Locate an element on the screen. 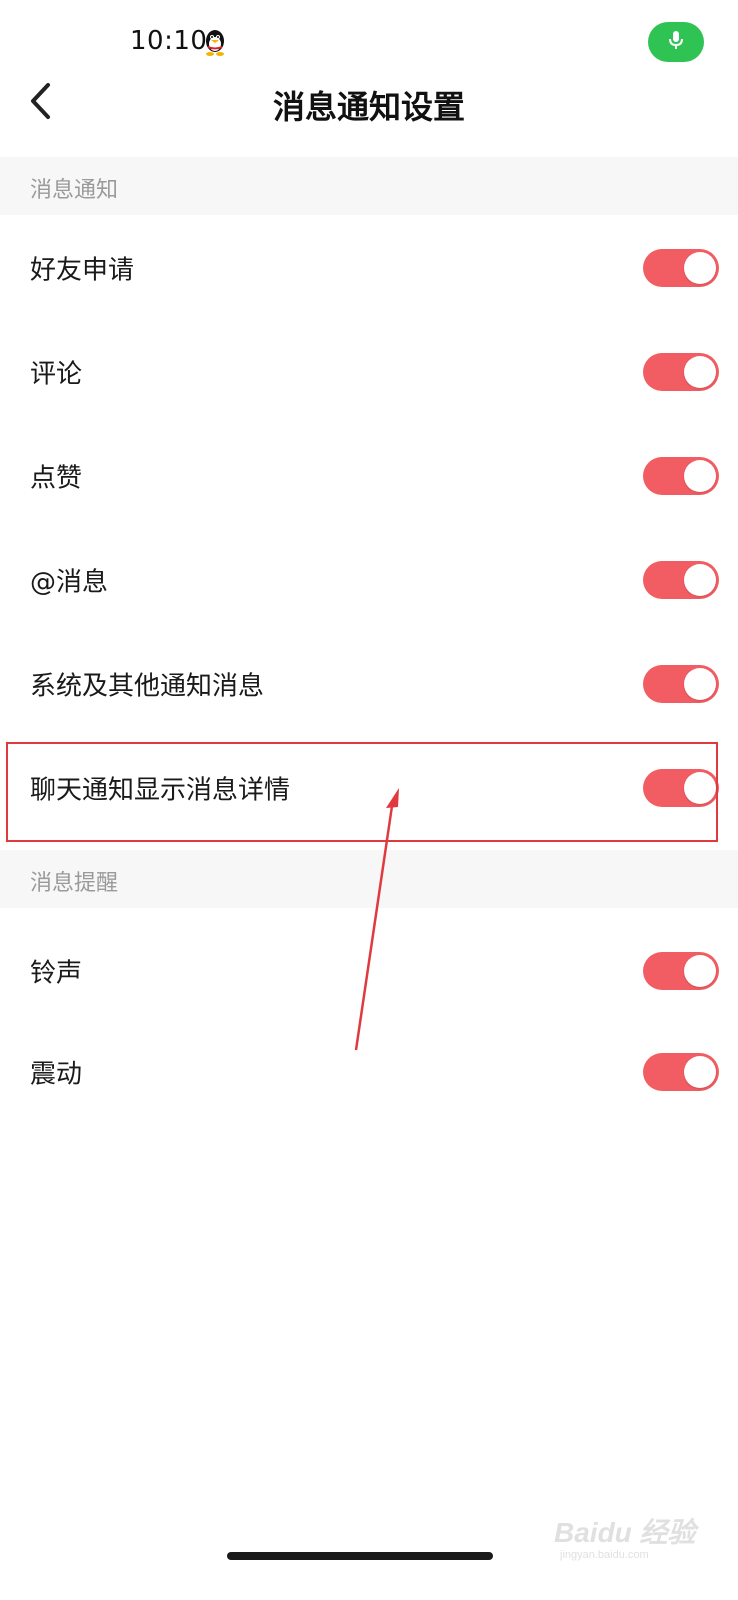 The height and width of the screenshot is (1600, 738). setting-label: 系统及其他通知消息 is located at coordinates (147, 686).